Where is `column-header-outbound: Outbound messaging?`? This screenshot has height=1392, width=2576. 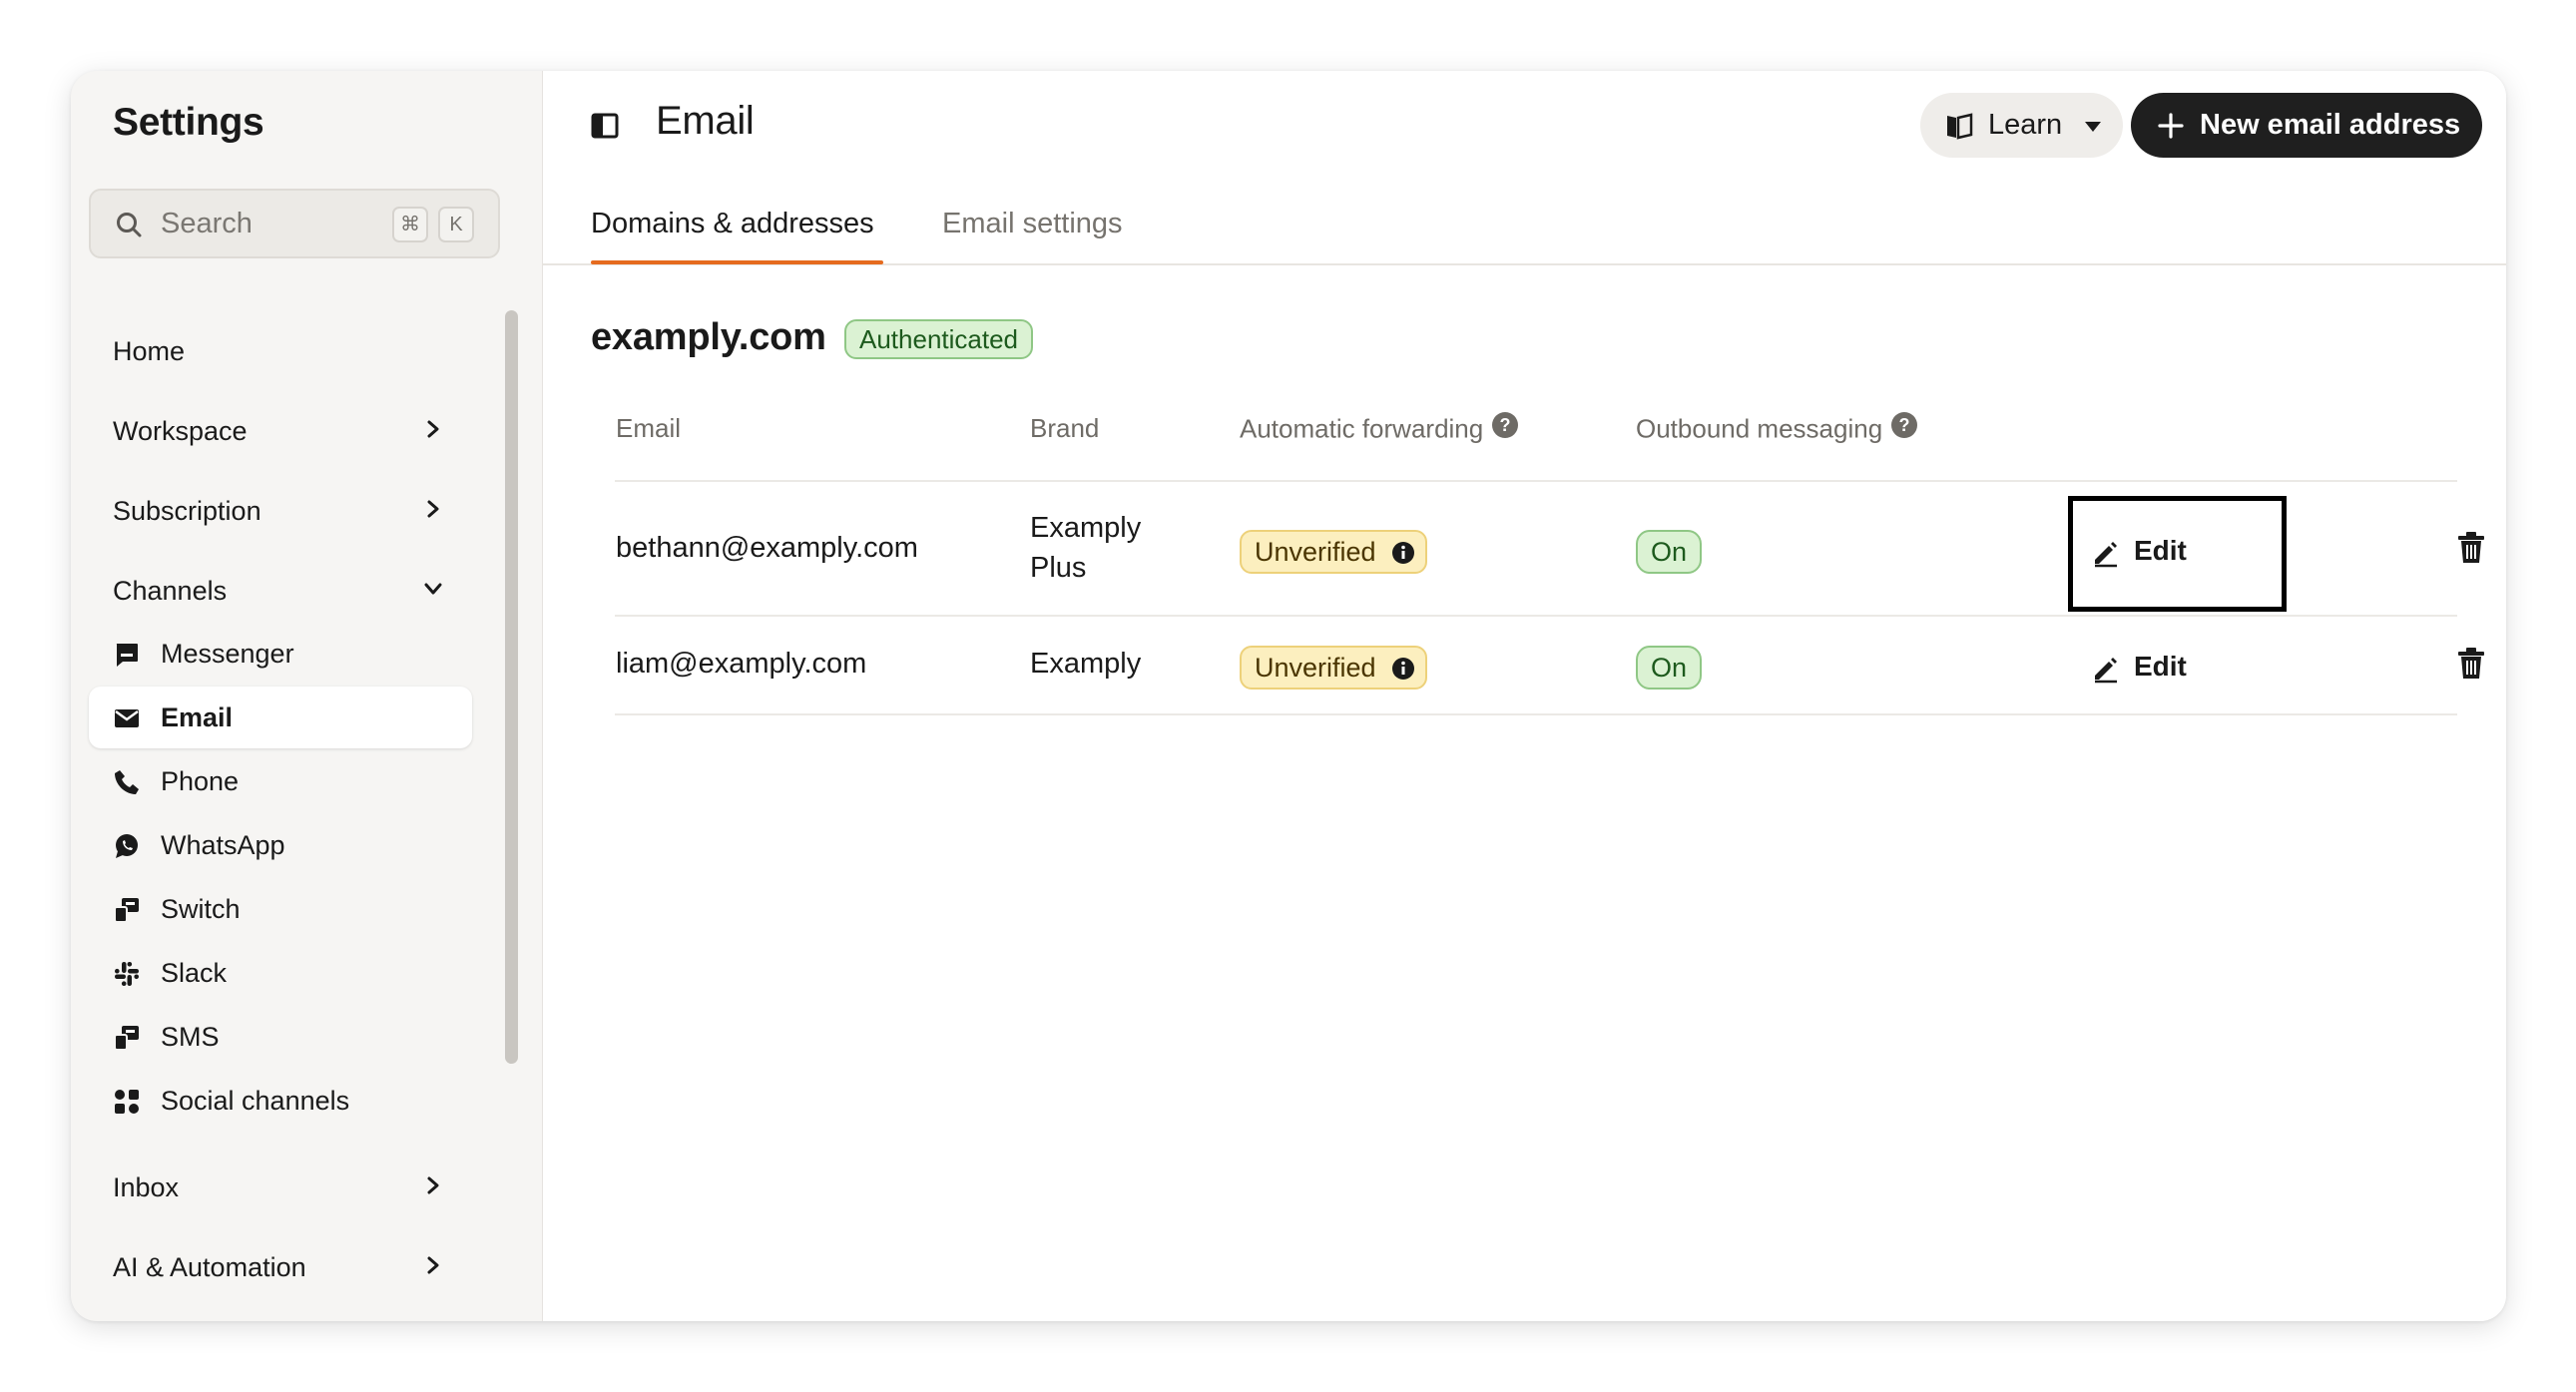 column-header-outbound: Outbound messaging? is located at coordinates (1777, 430).